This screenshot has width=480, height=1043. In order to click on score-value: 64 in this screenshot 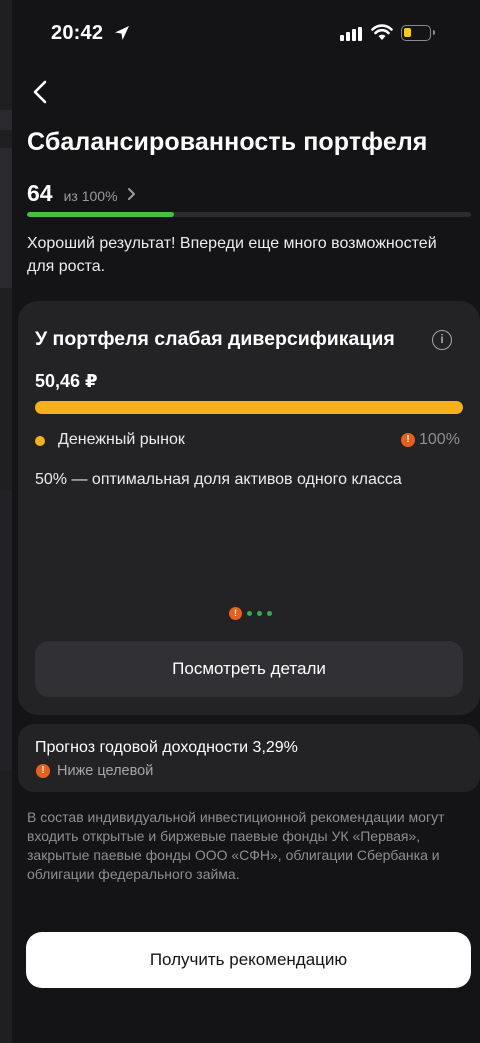, I will do `click(40, 193)`.